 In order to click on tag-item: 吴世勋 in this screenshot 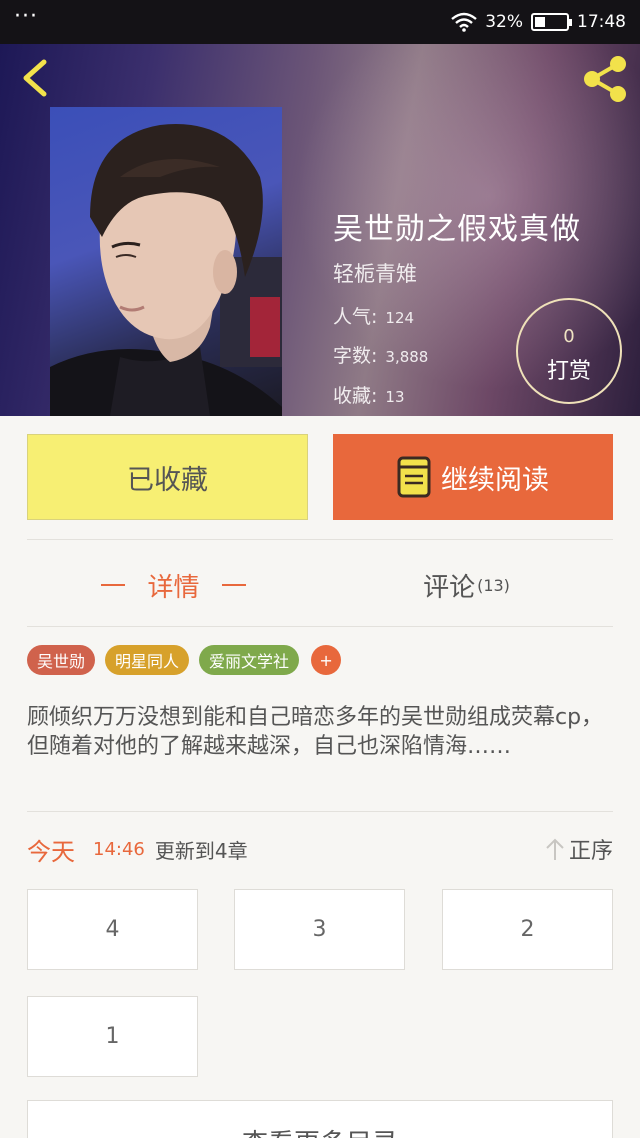, I will do `click(61, 660)`.